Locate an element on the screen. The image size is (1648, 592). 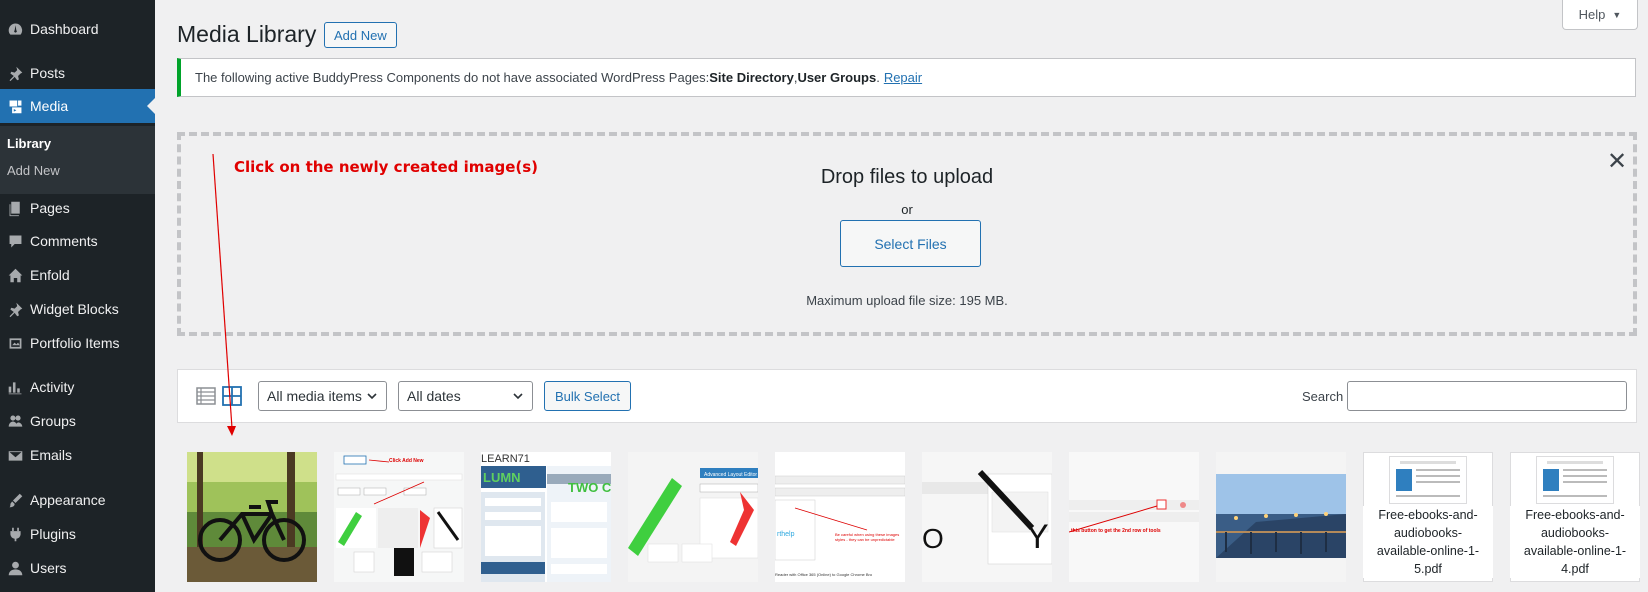
media-icon is located at coordinates (15, 106).